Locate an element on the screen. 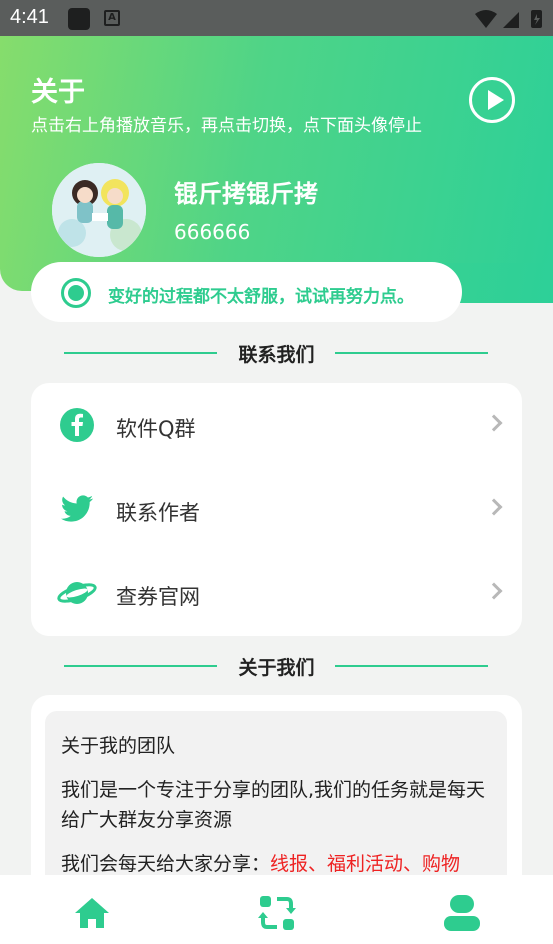  bottom-nav is located at coordinates (276, 909).